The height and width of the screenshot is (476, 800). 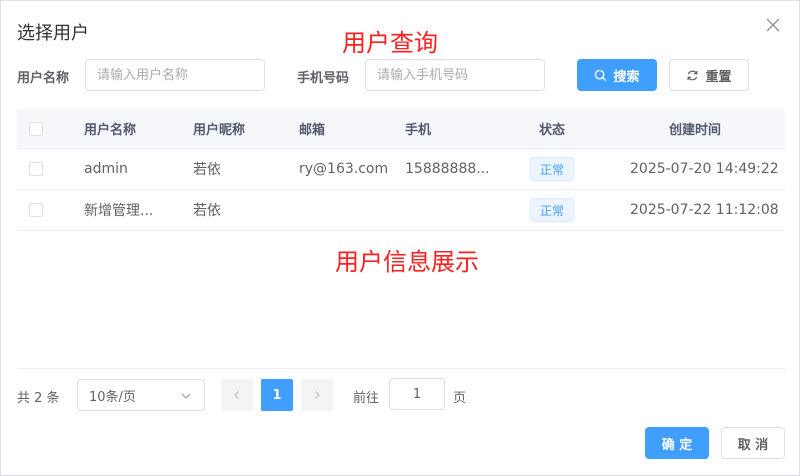 I want to click on pagination-total: 共 2 条, so click(x=38, y=398).